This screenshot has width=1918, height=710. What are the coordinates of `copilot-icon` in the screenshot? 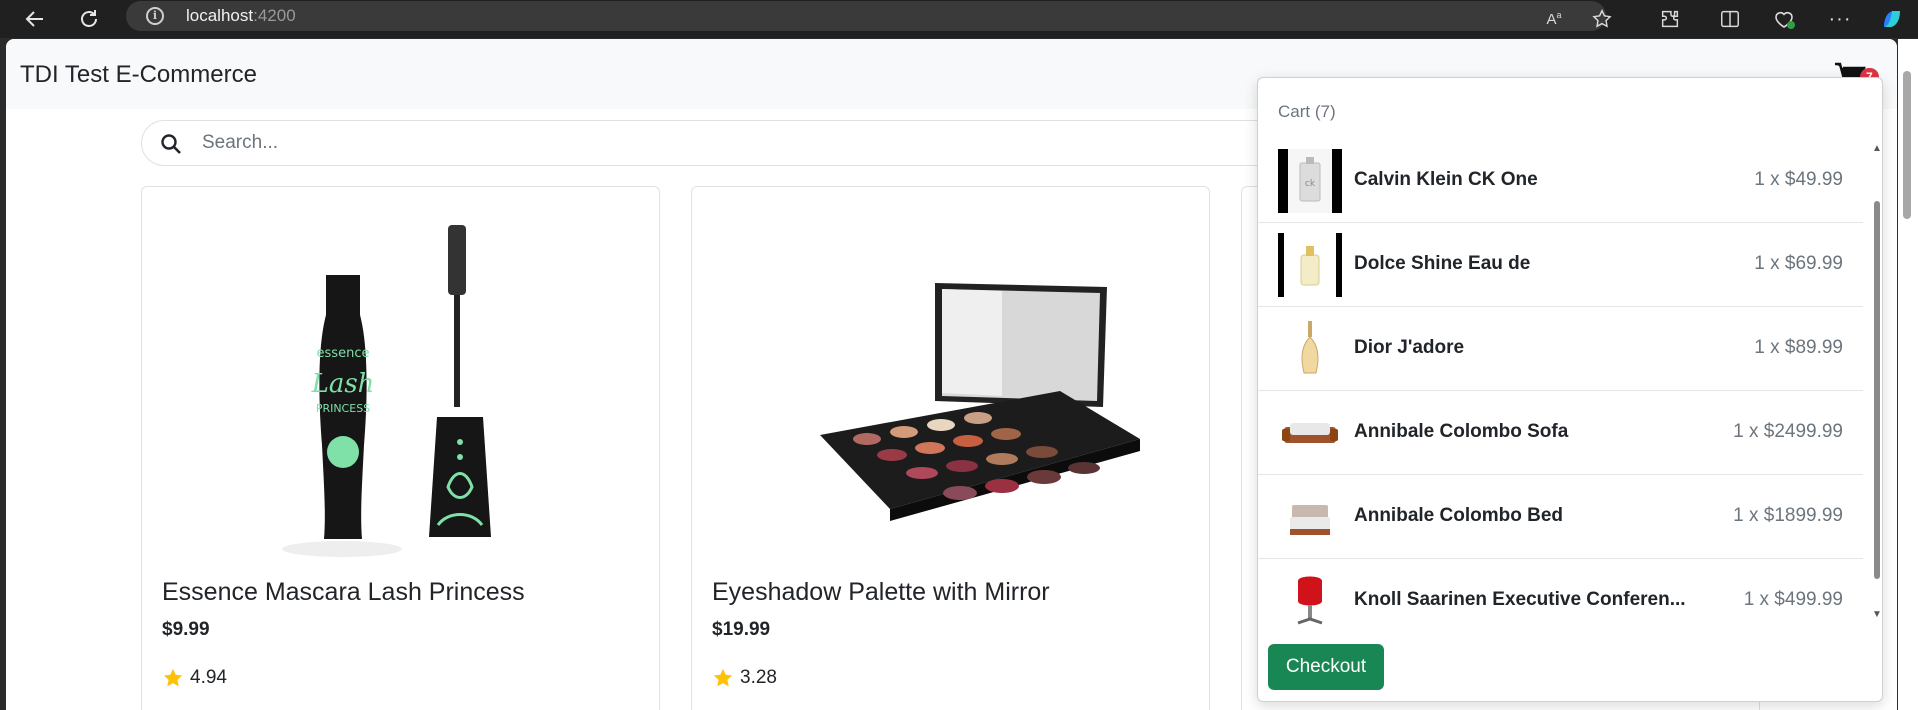 It's located at (1892, 19).